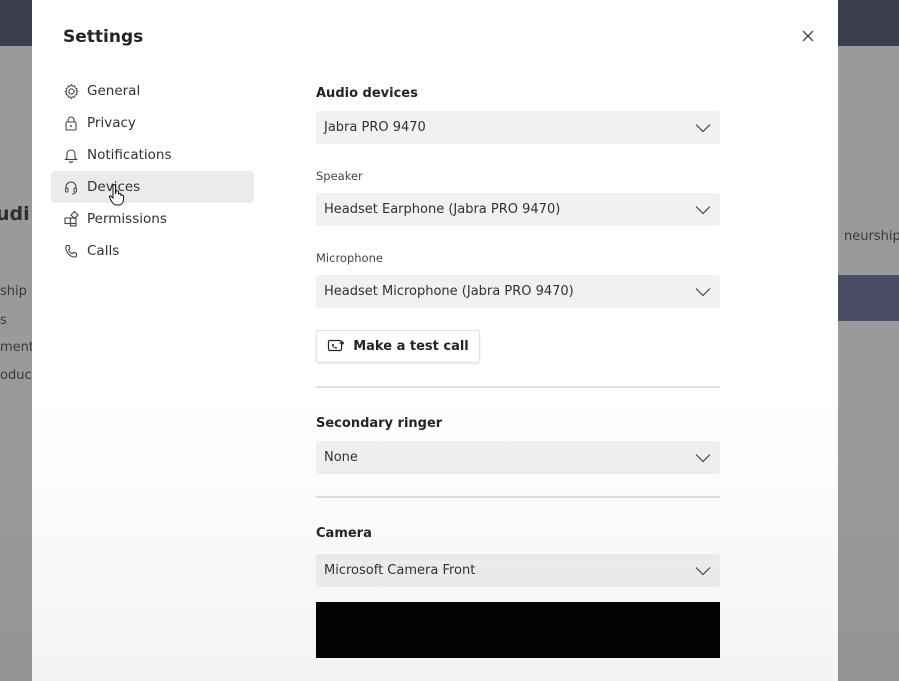 The width and height of the screenshot is (899, 681). Describe the element at coordinates (103, 37) in the screenshot. I see `dialog-title: Settings` at that location.